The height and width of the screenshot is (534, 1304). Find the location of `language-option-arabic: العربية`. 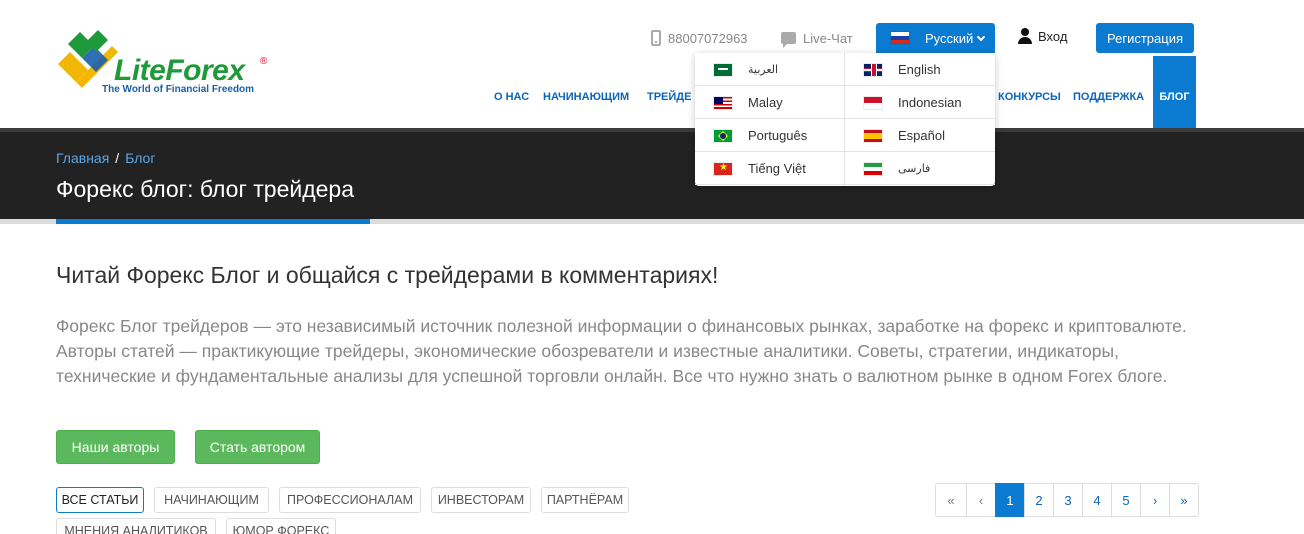

language-option-arabic: العربية is located at coordinates (736, 69).